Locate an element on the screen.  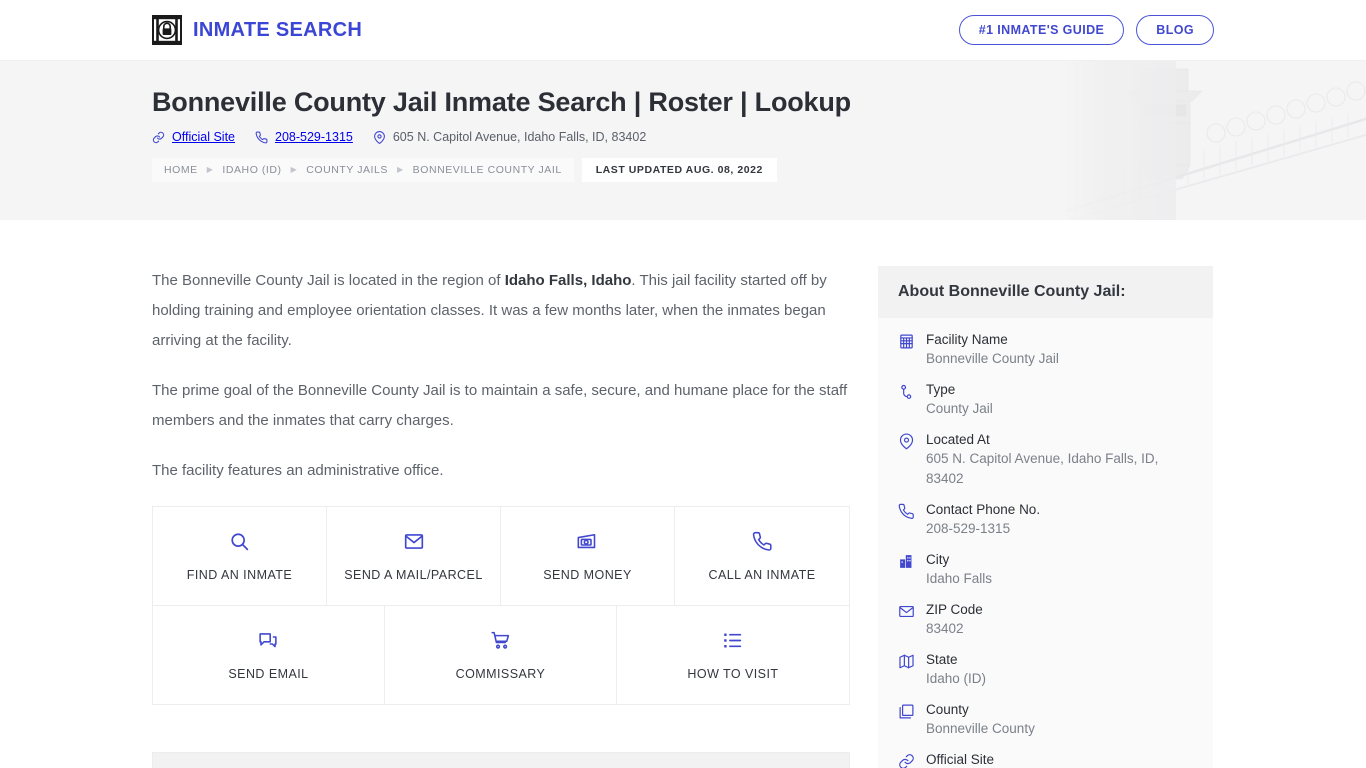
money-icon is located at coordinates (587, 542).